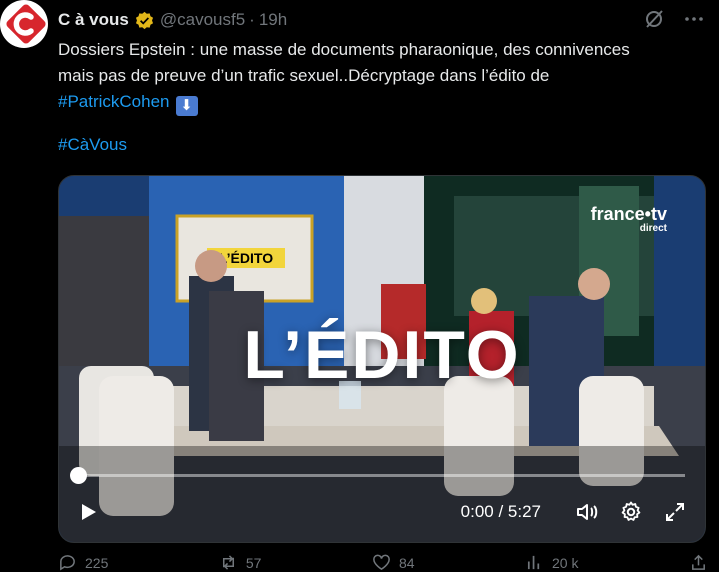 This screenshot has height=572, width=719. Describe the element at coordinates (628, 214) in the screenshot. I see `channel-logo: france•tv` at that location.